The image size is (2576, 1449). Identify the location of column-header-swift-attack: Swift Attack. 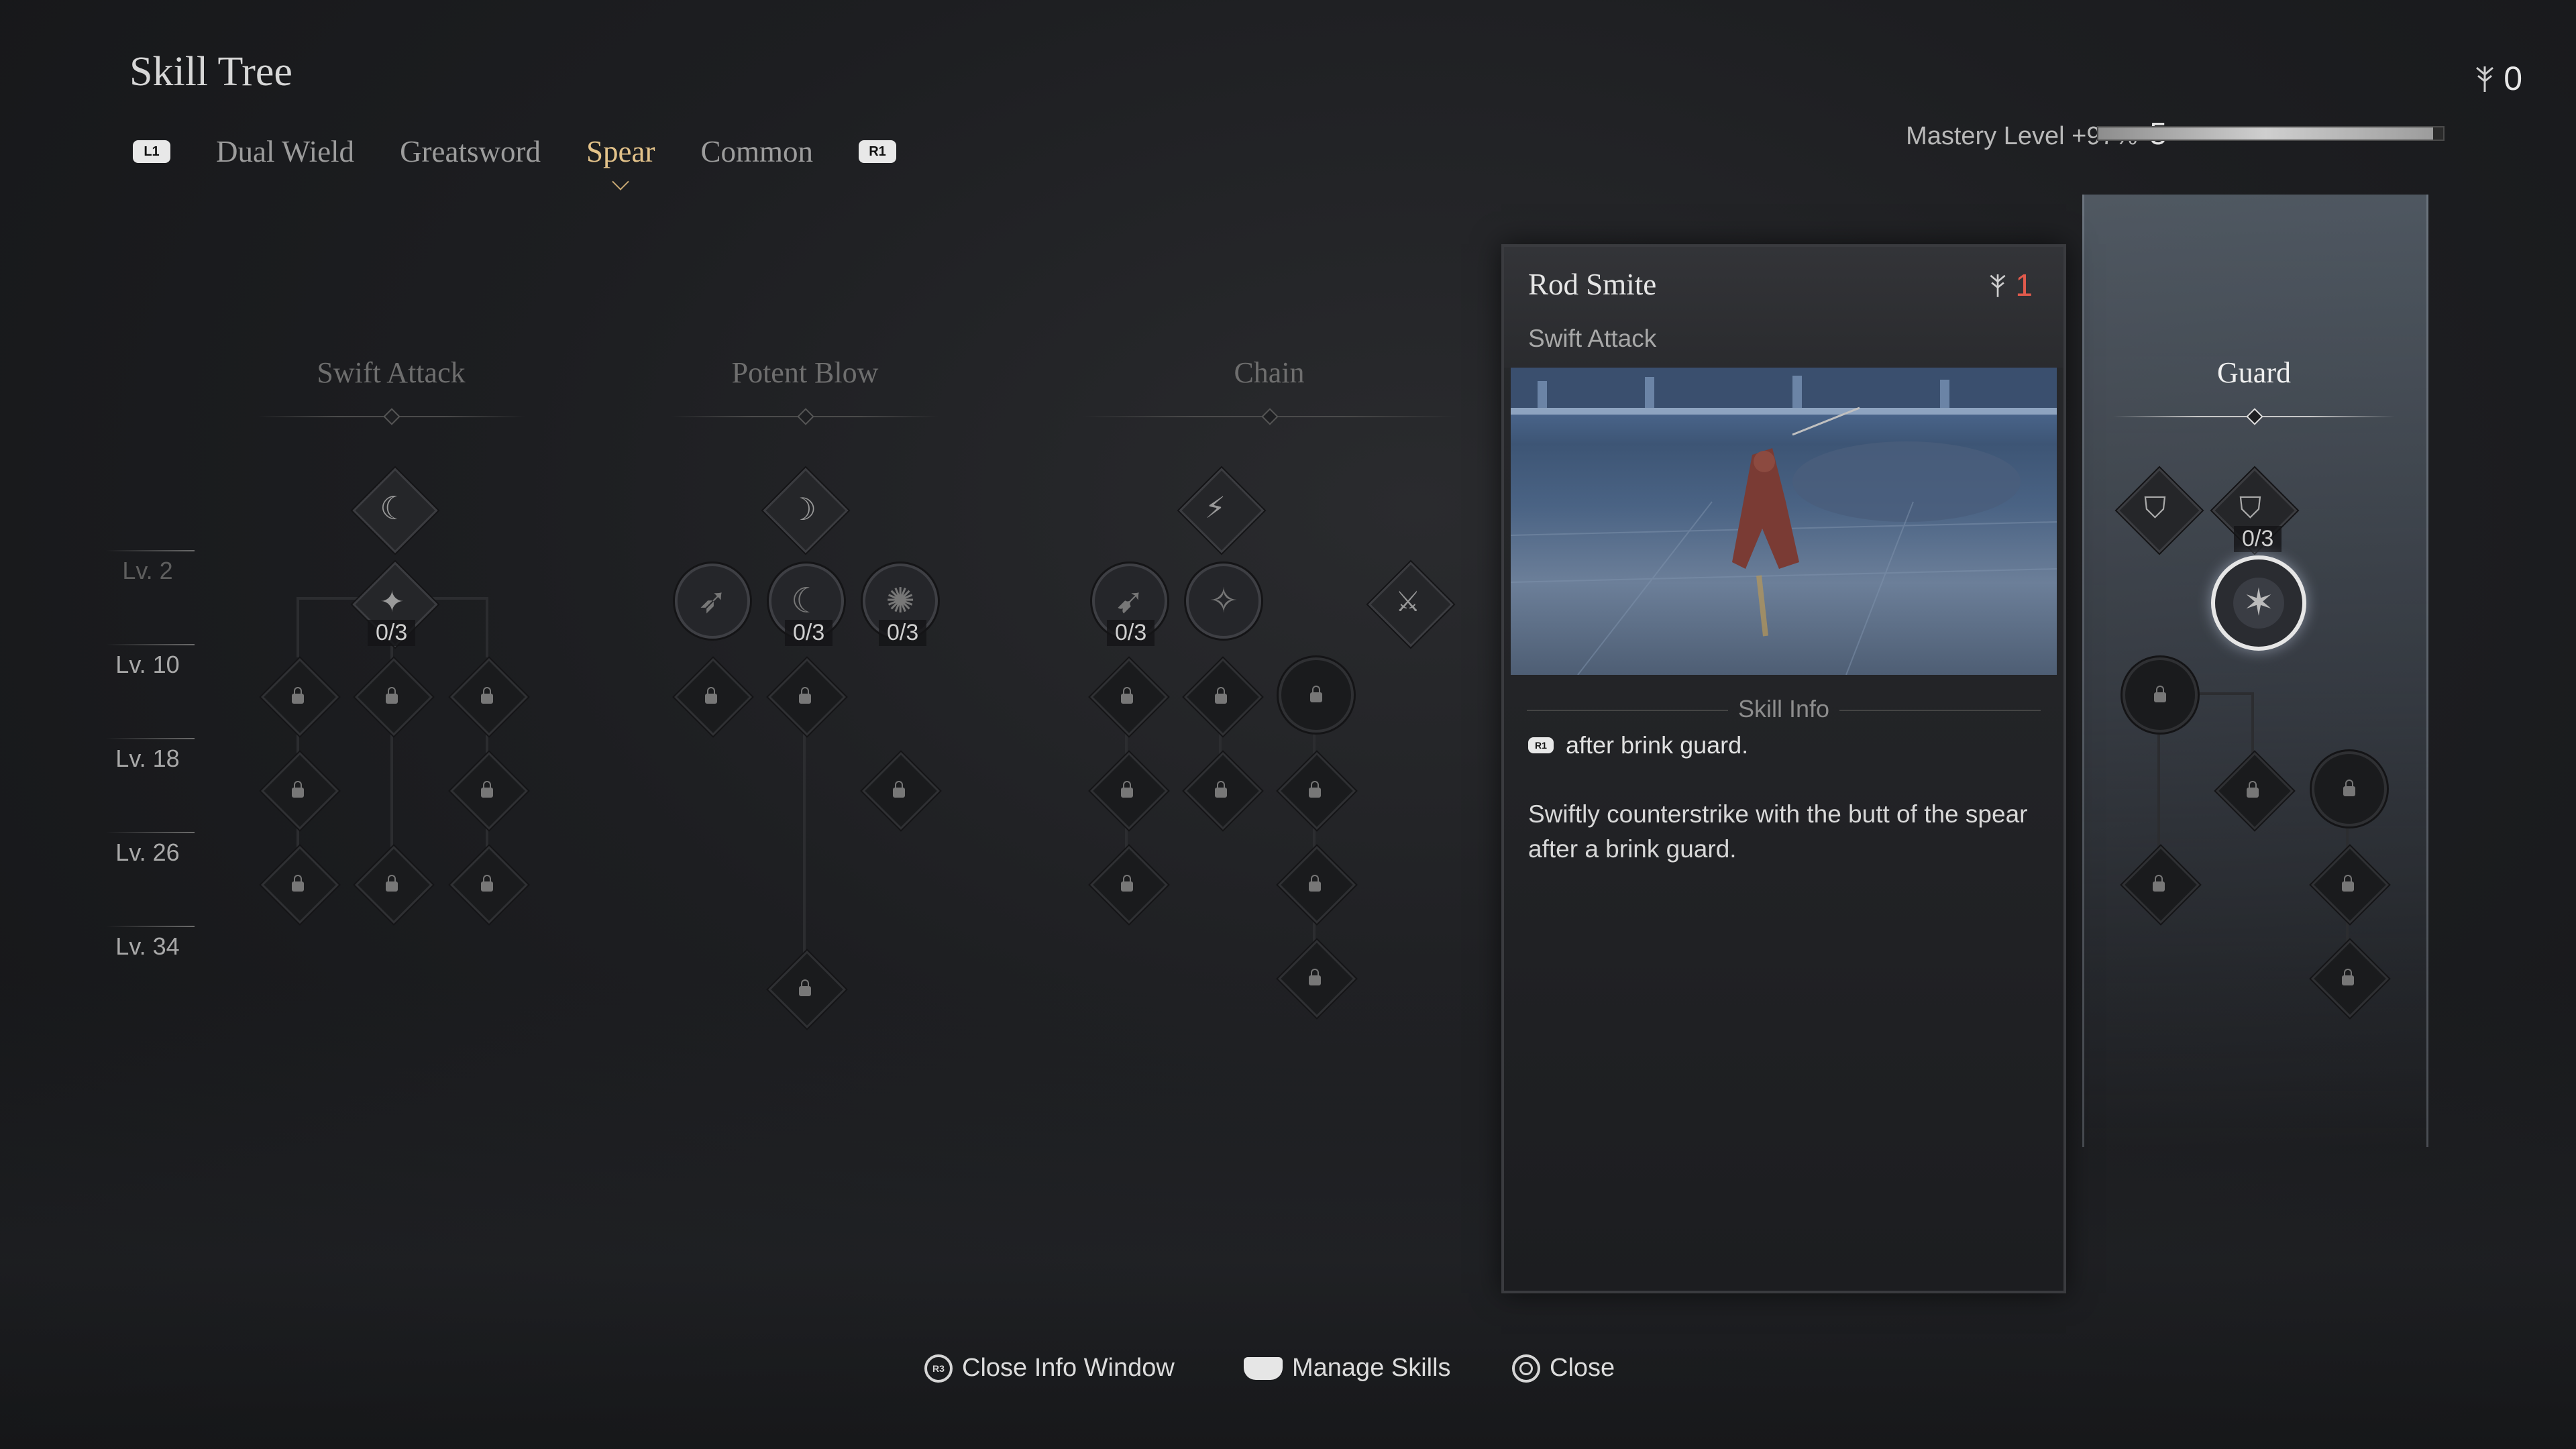
(391, 372).